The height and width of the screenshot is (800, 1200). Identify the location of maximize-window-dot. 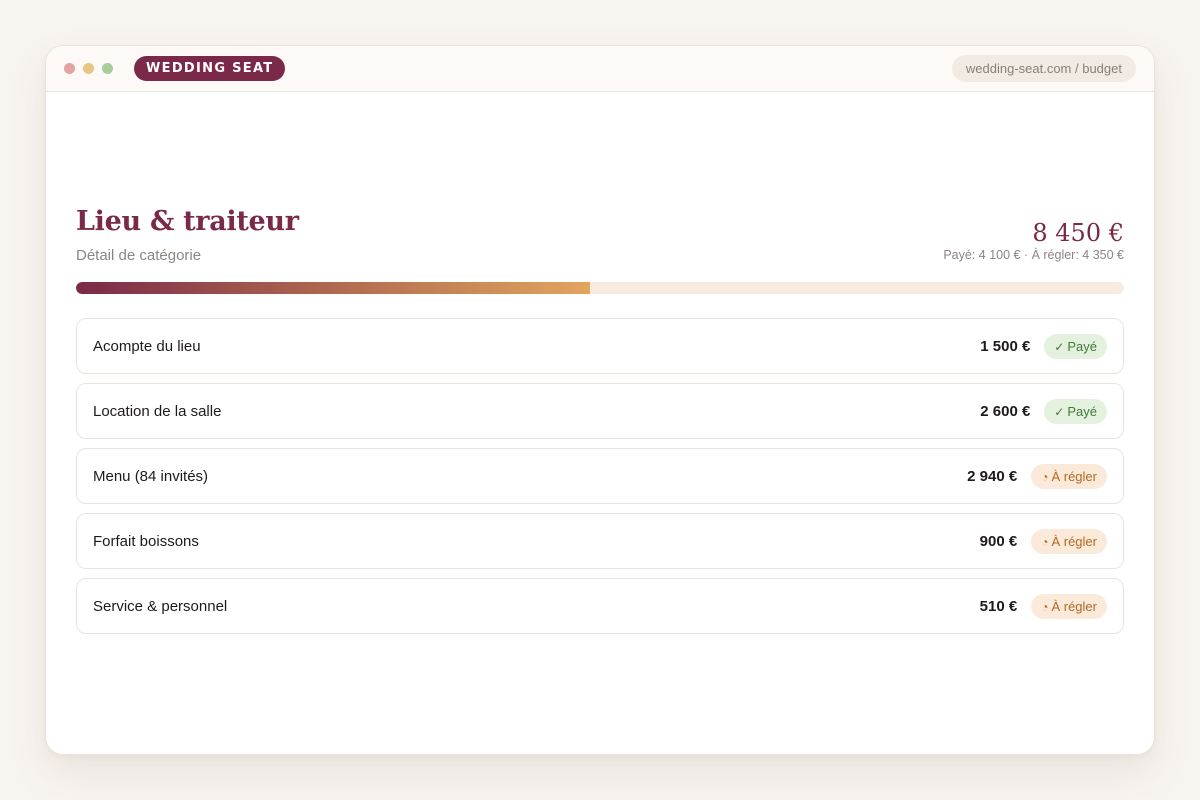
(107, 68).